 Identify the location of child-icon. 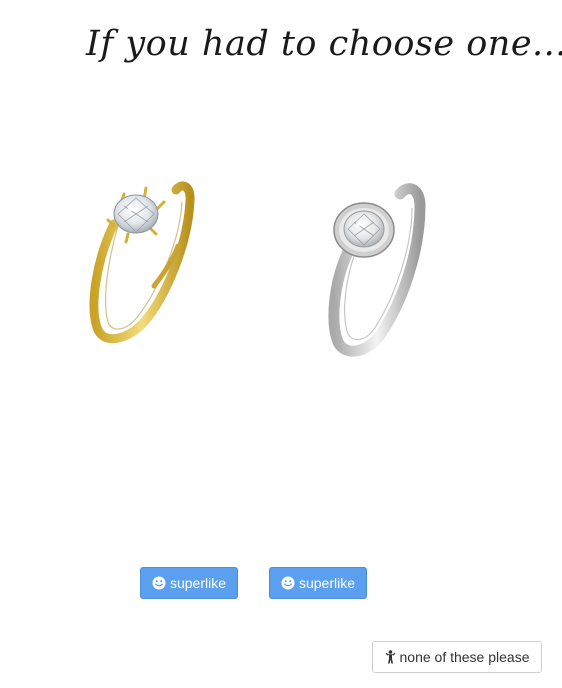
(390, 657).